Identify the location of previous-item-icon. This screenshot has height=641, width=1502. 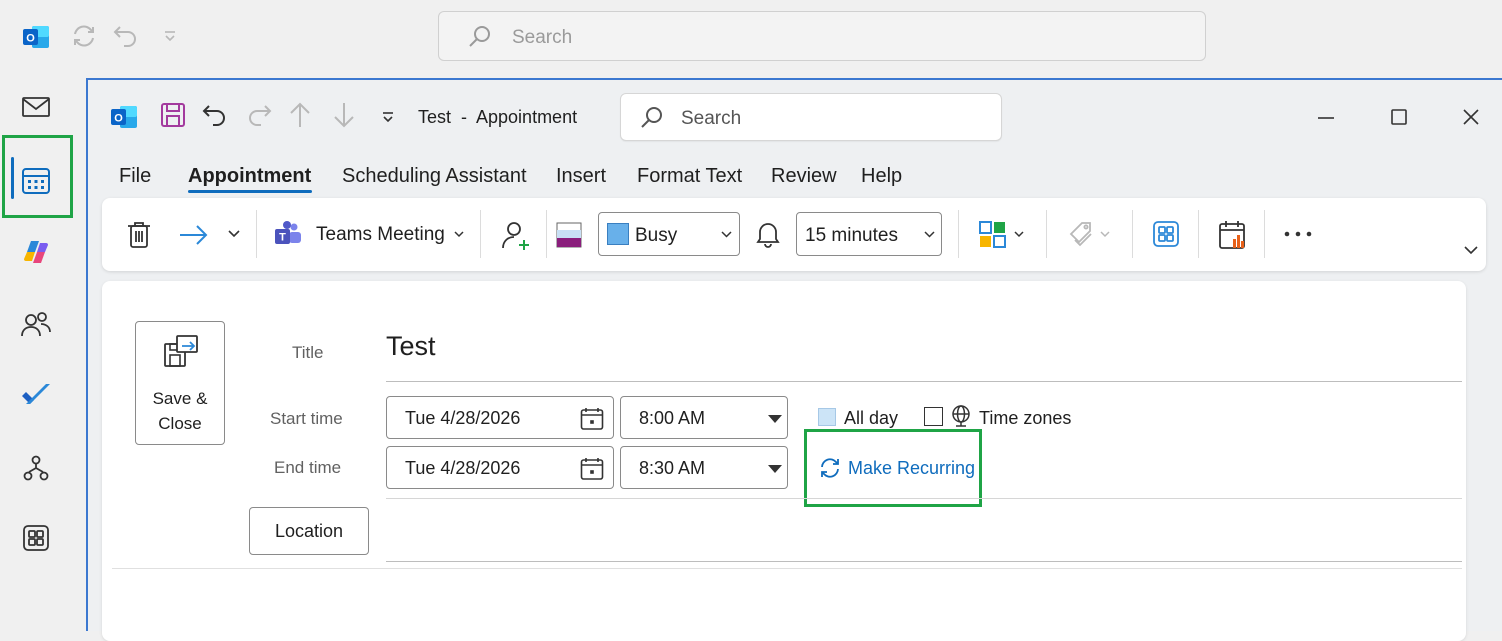
(300, 115).